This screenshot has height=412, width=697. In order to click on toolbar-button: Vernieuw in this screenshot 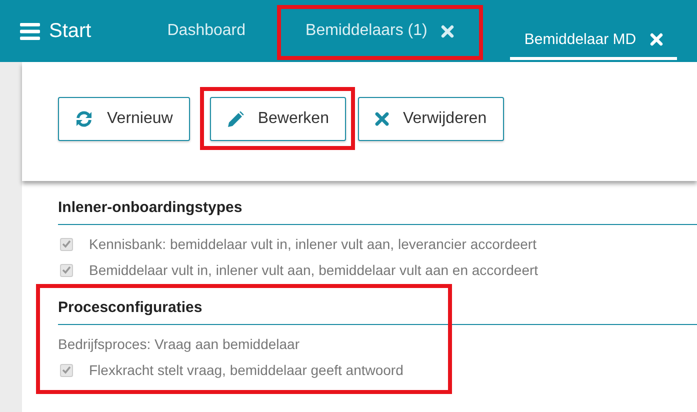, I will do `click(124, 119)`.